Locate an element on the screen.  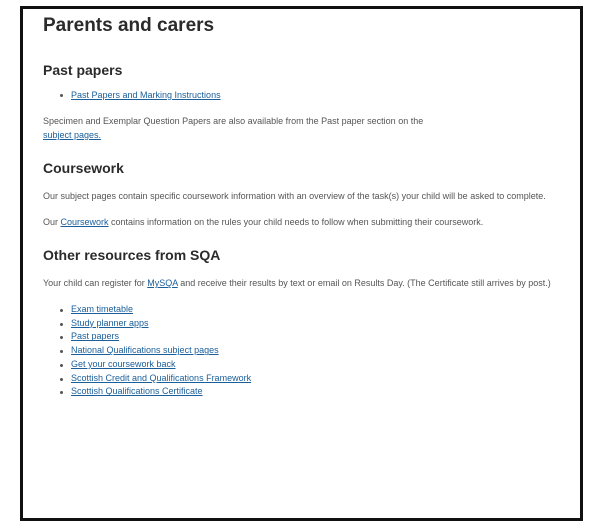
coursework-back-link: Get your coursework back is located at coordinates (123, 364).